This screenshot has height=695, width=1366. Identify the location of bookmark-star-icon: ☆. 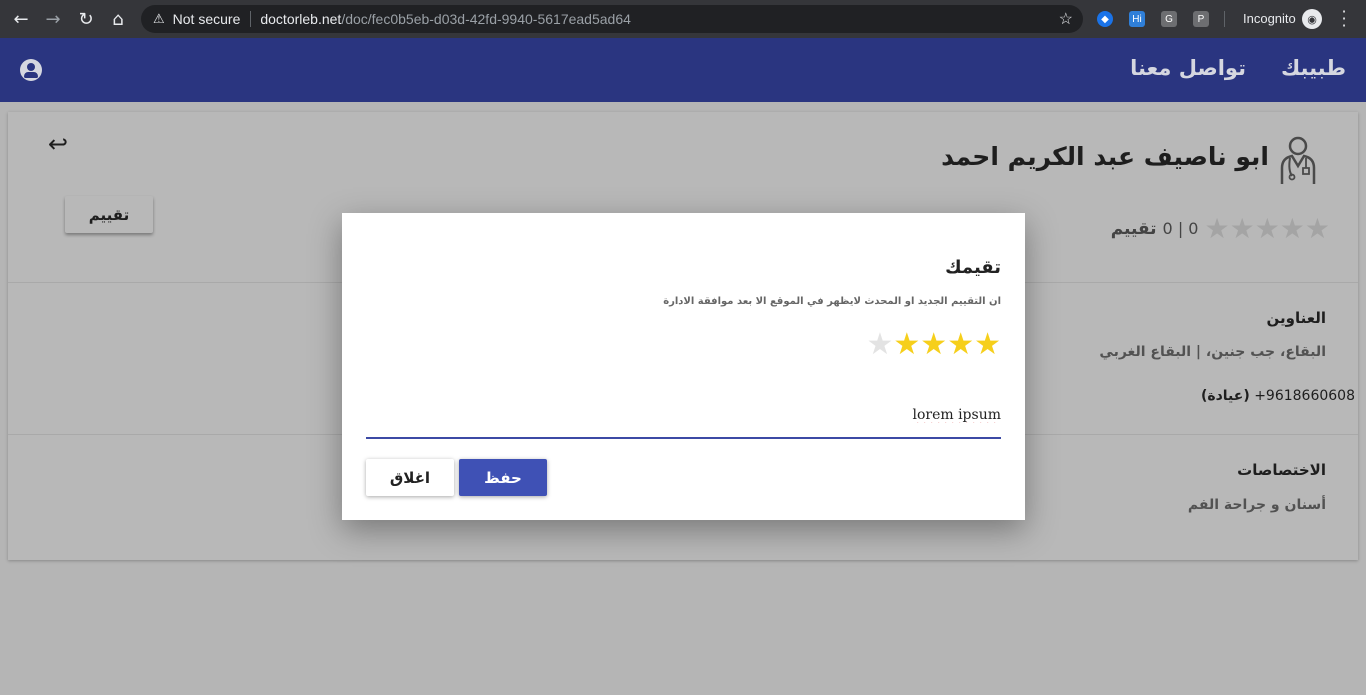
(1066, 19).